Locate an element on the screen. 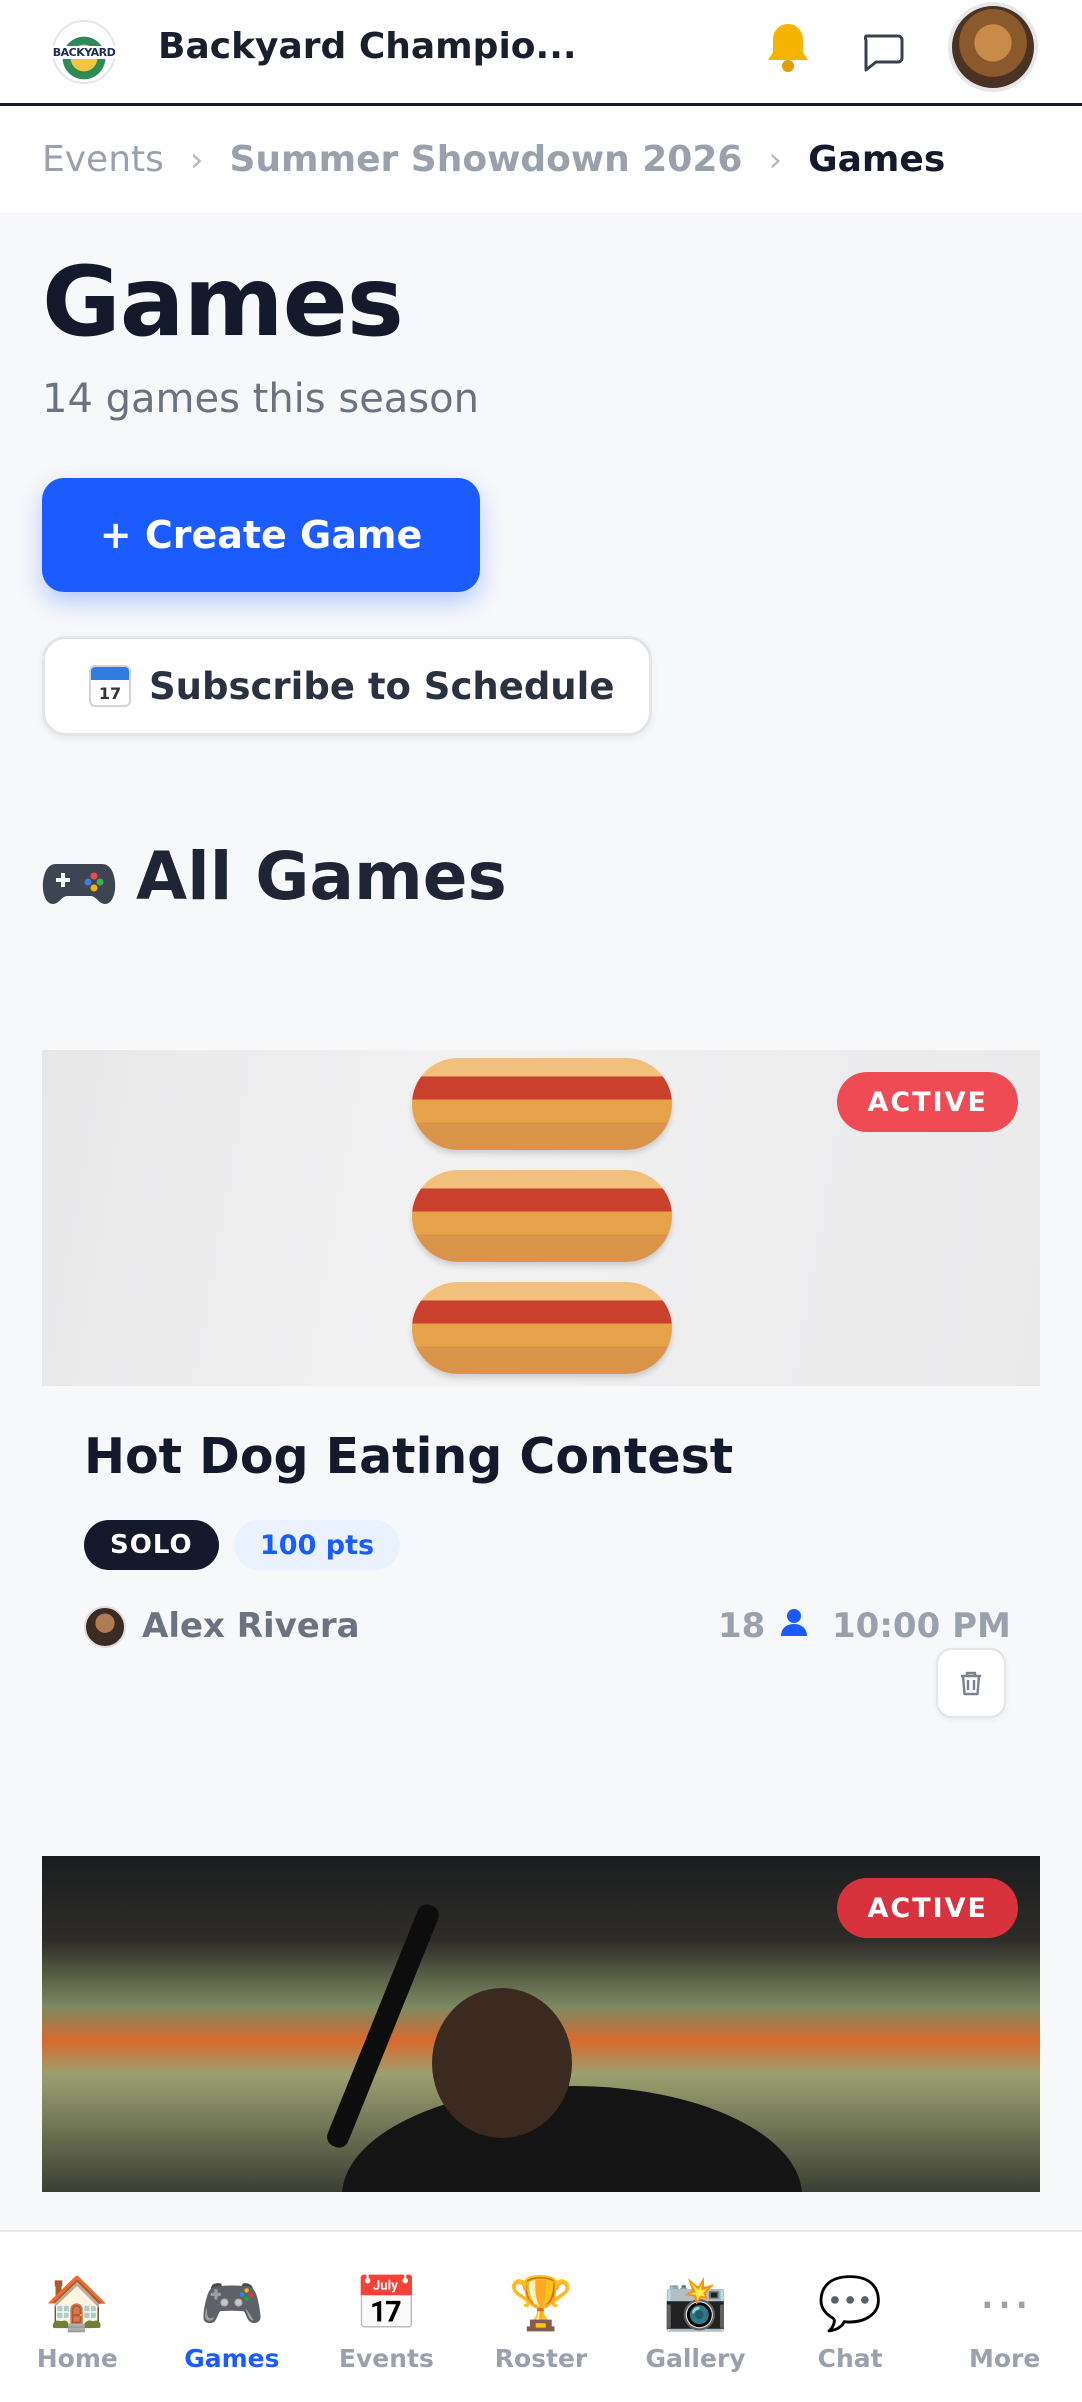  trash-icon is located at coordinates (971, 1683).